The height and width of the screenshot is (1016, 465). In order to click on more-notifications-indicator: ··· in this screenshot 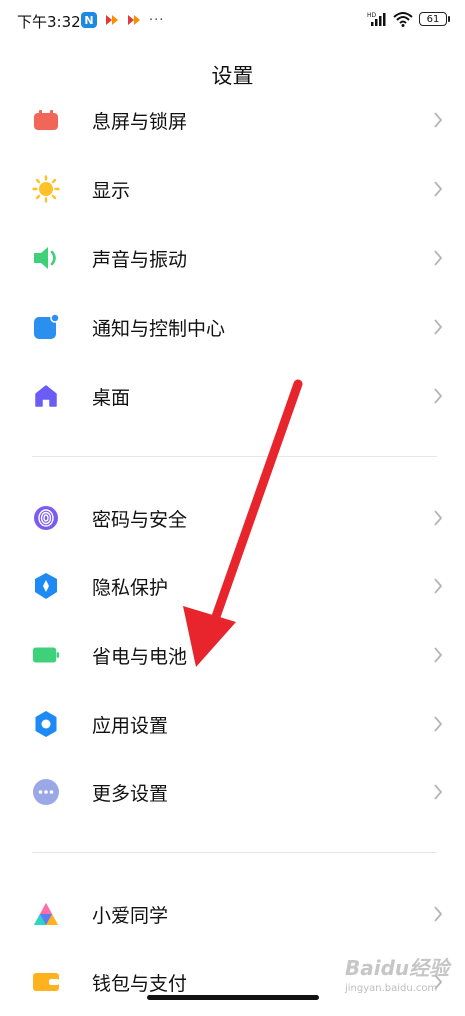, I will do `click(157, 20)`.